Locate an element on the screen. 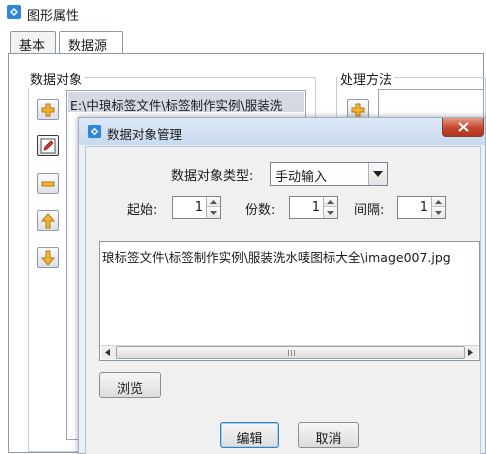  tab-data-source: 数据源 is located at coordinates (91, 43).